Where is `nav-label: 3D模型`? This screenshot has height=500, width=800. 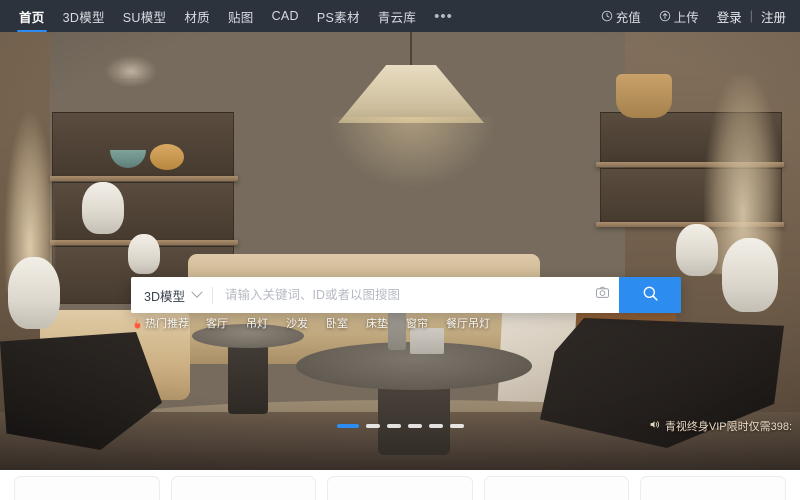 nav-label: 3D模型 is located at coordinates (83, 17).